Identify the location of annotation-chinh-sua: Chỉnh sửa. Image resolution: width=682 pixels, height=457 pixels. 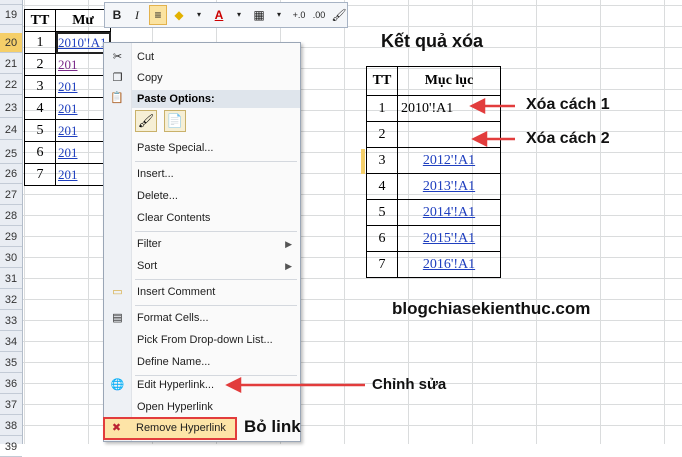
(409, 384).